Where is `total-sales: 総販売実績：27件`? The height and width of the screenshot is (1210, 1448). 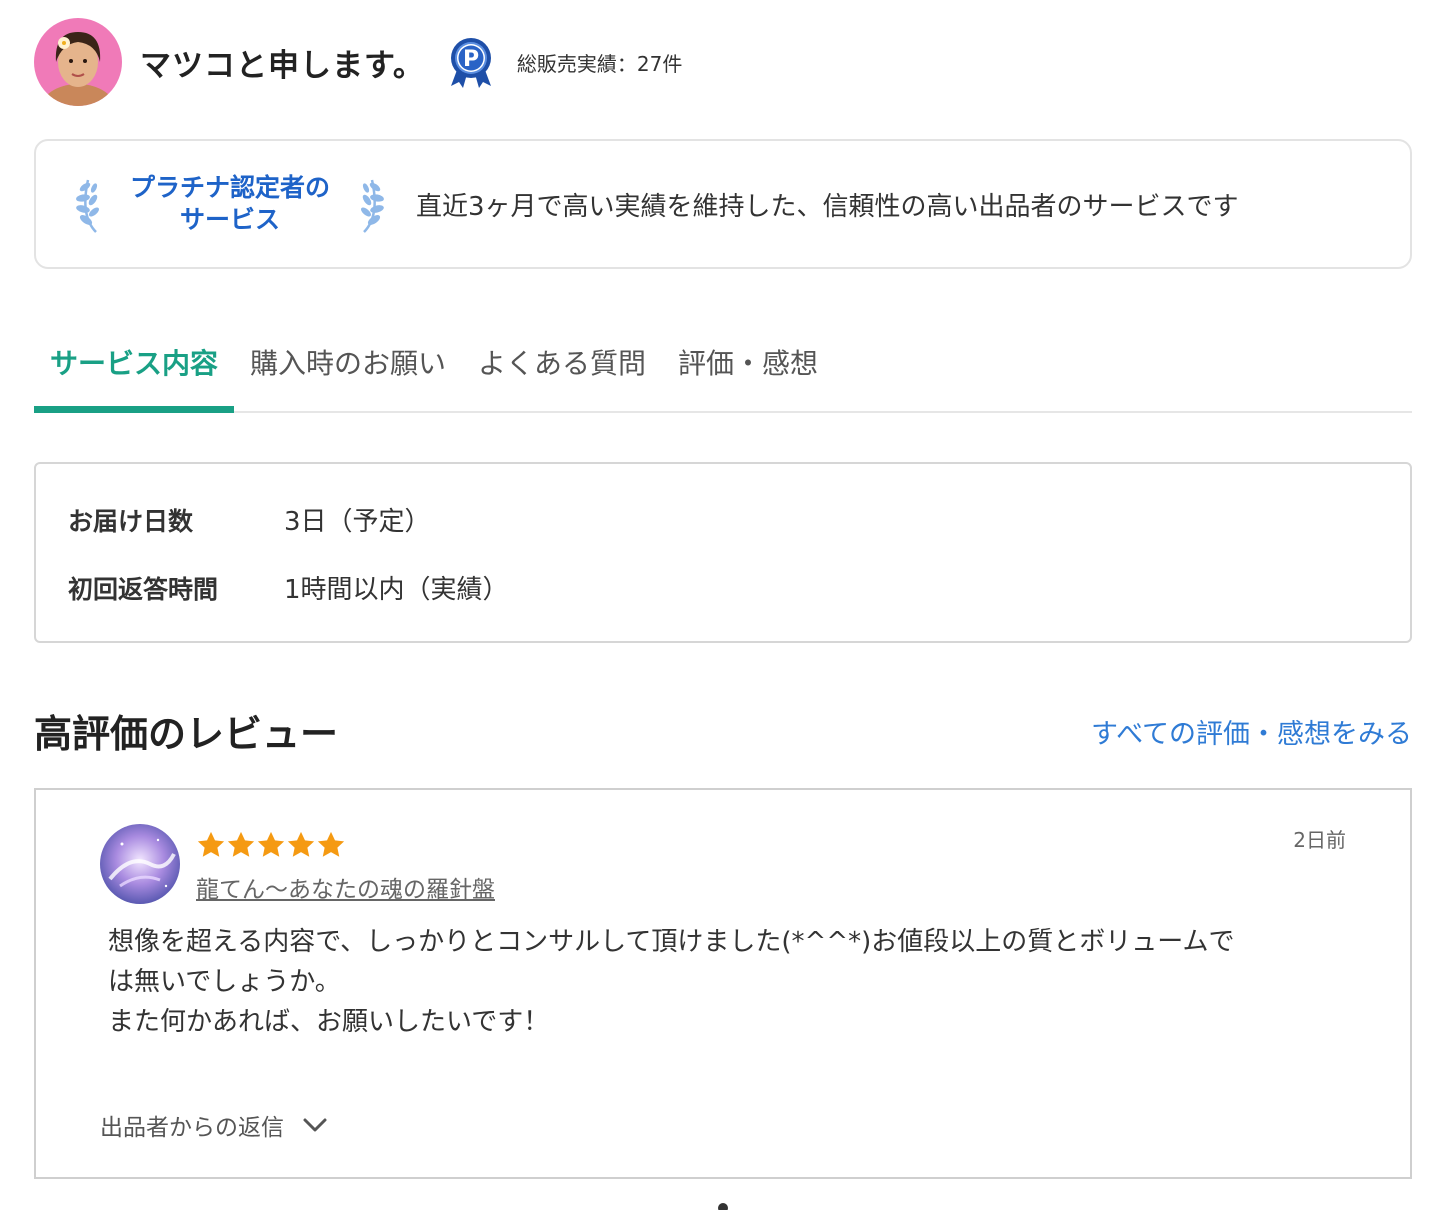 total-sales: 総販売実績：27件 is located at coordinates (599, 63).